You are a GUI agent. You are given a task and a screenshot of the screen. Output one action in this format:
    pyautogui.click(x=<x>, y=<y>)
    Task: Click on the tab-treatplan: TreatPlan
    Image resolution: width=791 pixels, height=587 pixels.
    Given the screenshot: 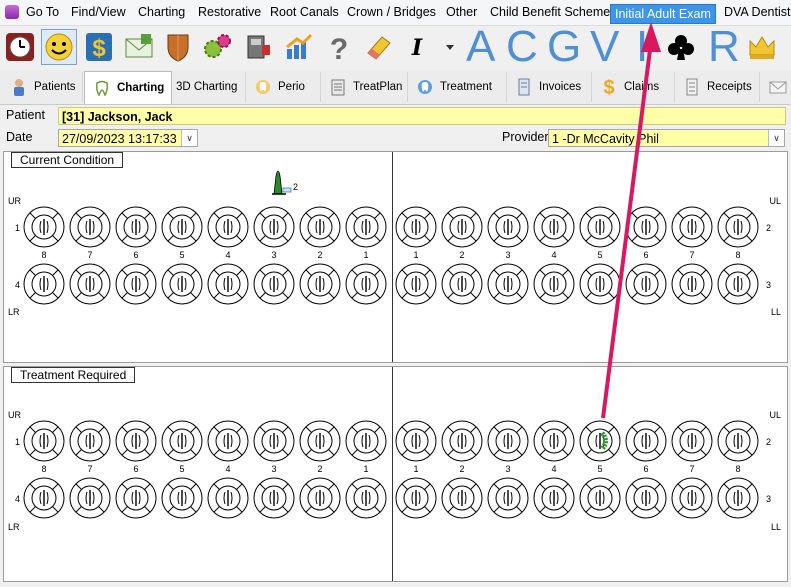 What is the action you would take?
    pyautogui.click(x=364, y=87)
    